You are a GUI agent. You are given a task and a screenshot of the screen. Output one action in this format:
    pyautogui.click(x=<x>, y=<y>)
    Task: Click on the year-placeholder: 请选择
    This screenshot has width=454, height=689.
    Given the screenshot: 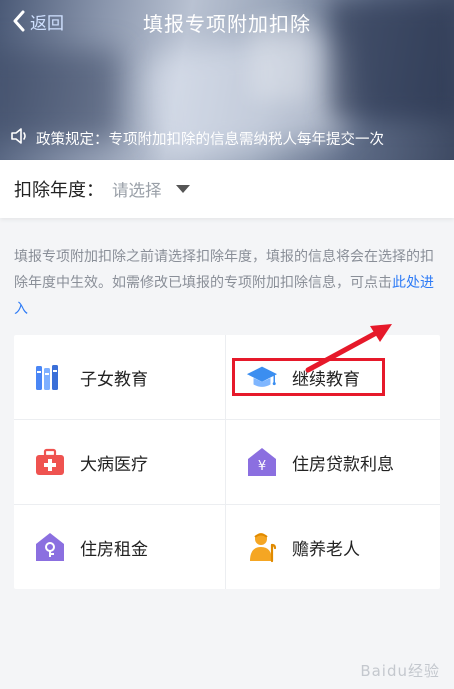 What is the action you would take?
    pyautogui.click(x=137, y=190)
    